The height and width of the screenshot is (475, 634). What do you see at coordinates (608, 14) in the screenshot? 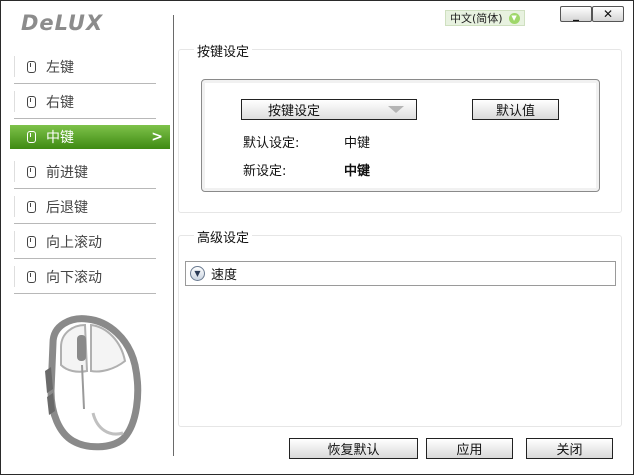
I see `close-window-button: ✕` at bounding box center [608, 14].